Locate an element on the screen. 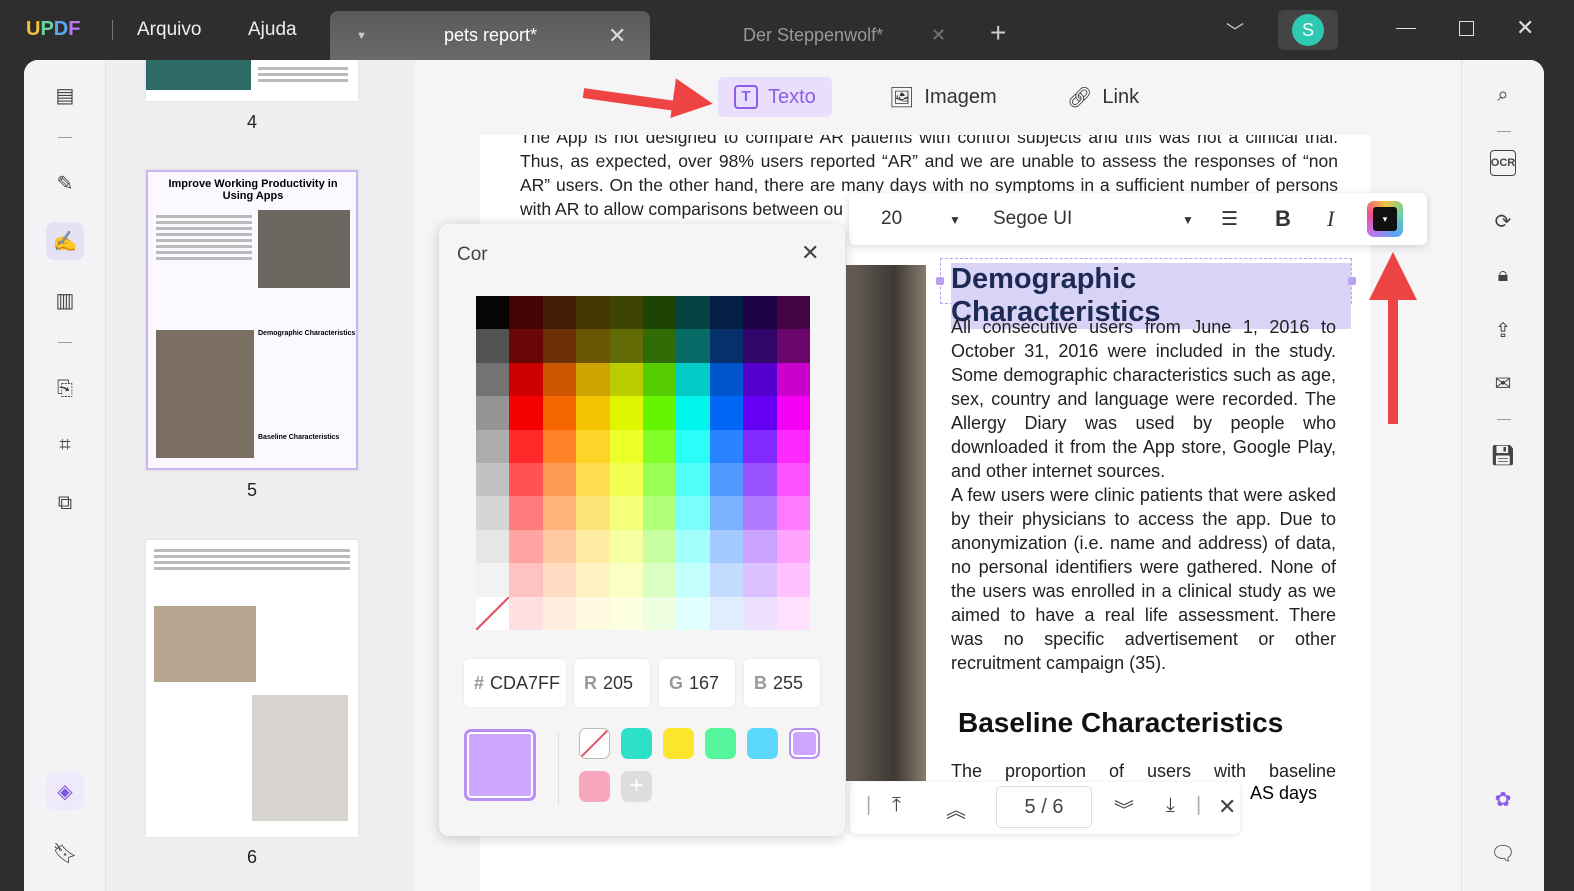  resize-handle is located at coordinates (940, 281).